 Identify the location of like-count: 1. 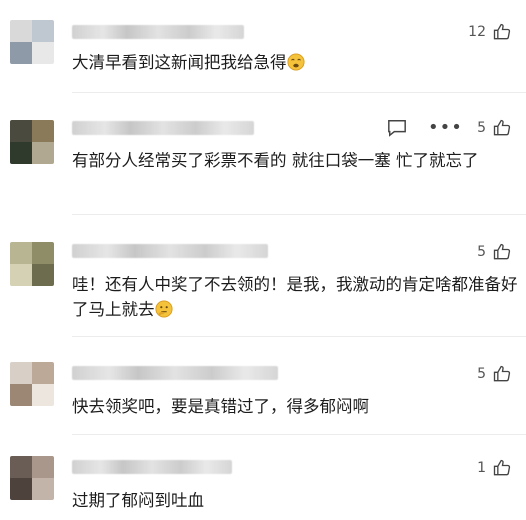
(481, 468).